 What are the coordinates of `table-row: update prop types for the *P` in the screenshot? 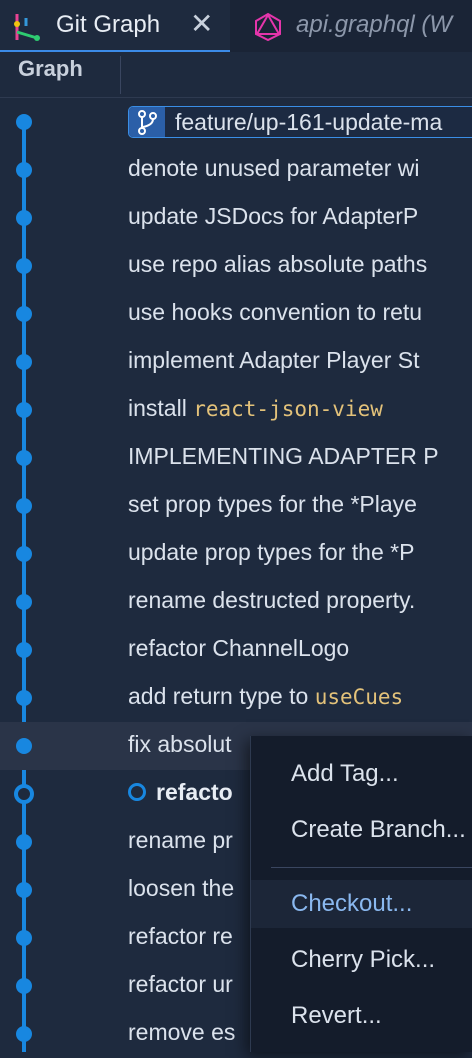 It's located at (236, 554).